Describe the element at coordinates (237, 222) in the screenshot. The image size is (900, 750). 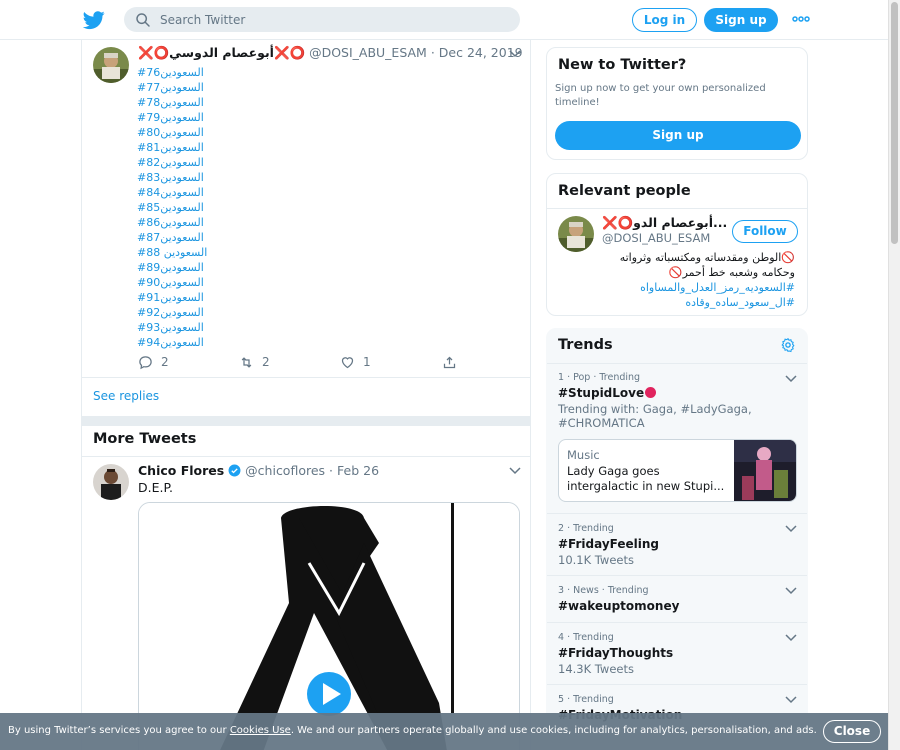
I see `hashtag-link: #السعودين86` at that location.